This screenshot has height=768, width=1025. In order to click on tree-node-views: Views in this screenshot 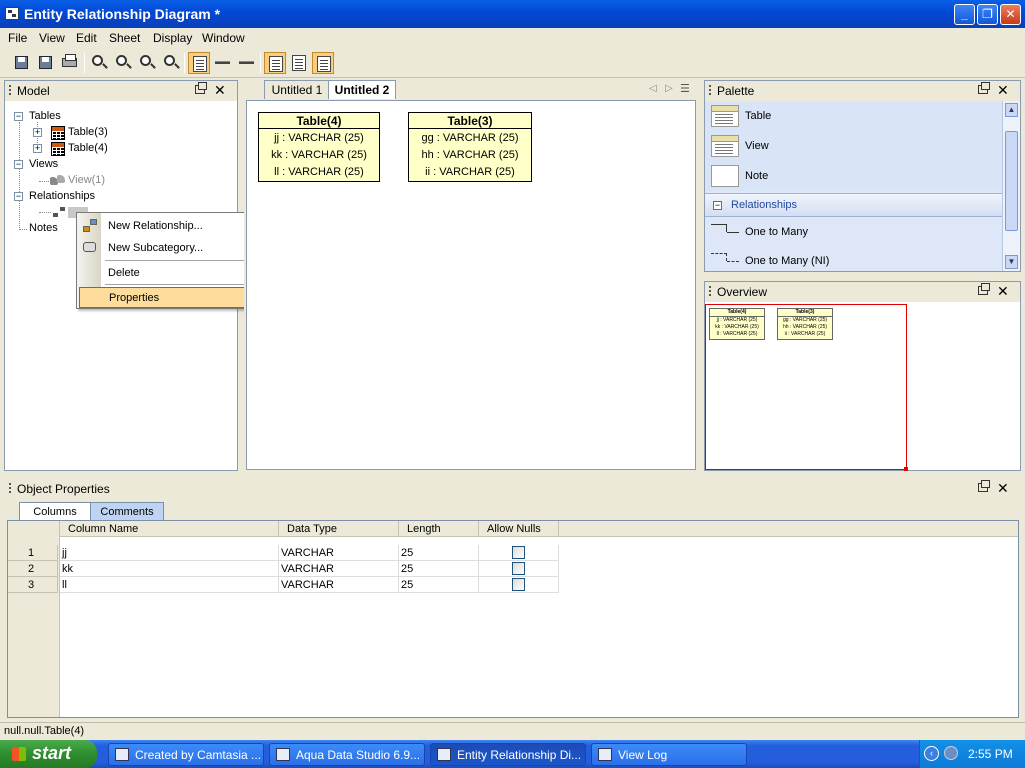, I will do `click(43, 164)`.